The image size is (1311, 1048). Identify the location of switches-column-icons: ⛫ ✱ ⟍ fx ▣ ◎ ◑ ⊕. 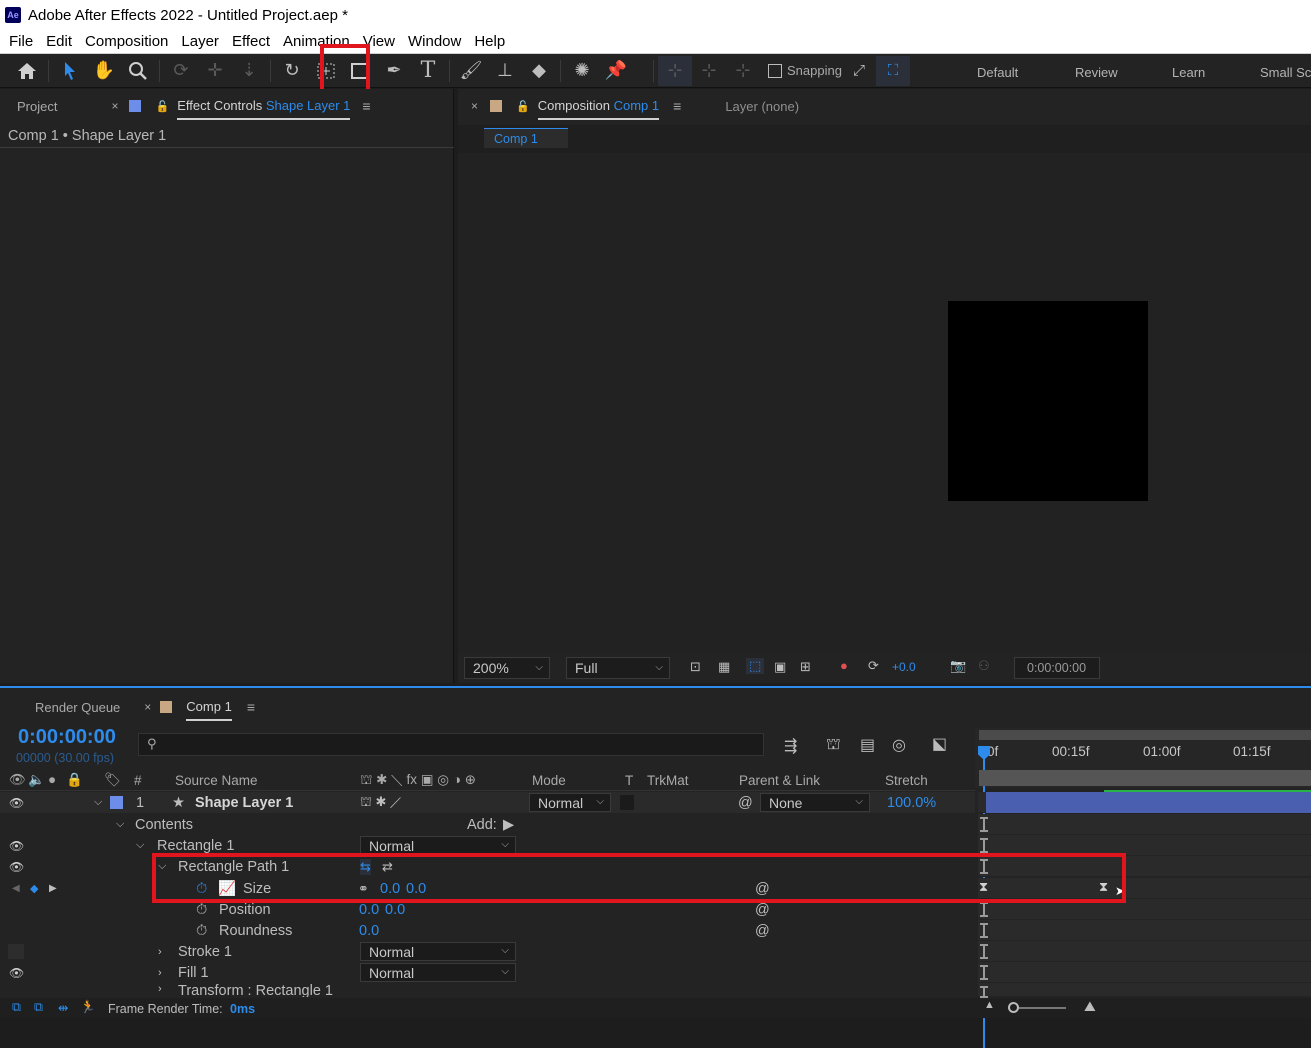
(418, 781).